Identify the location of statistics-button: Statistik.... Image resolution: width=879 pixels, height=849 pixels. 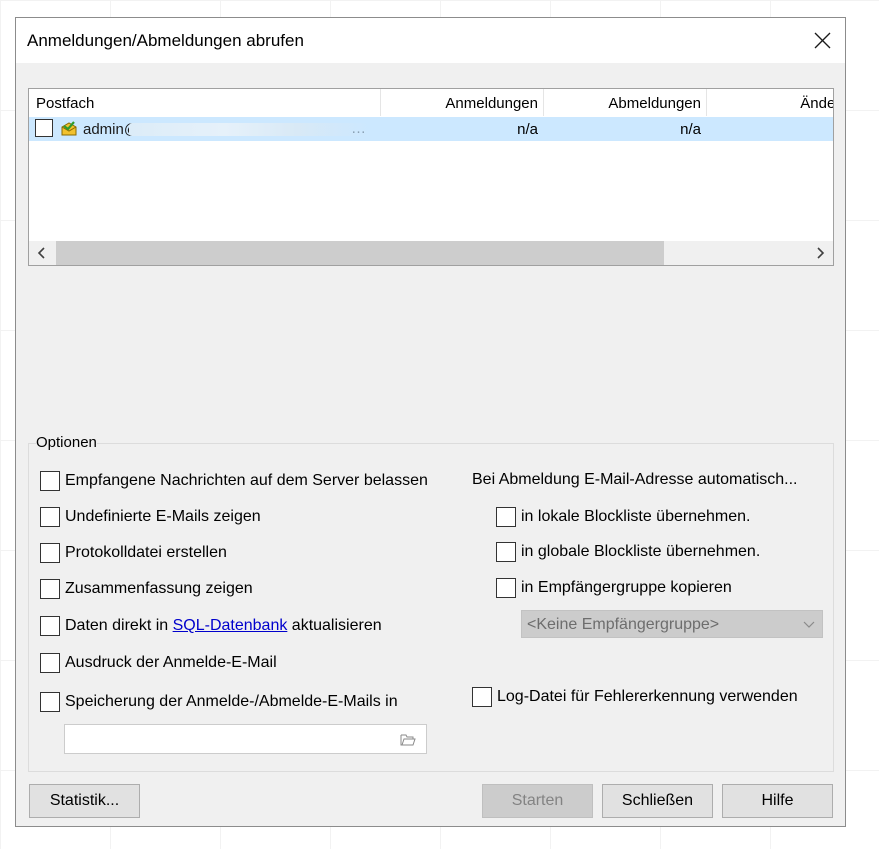
(84, 801).